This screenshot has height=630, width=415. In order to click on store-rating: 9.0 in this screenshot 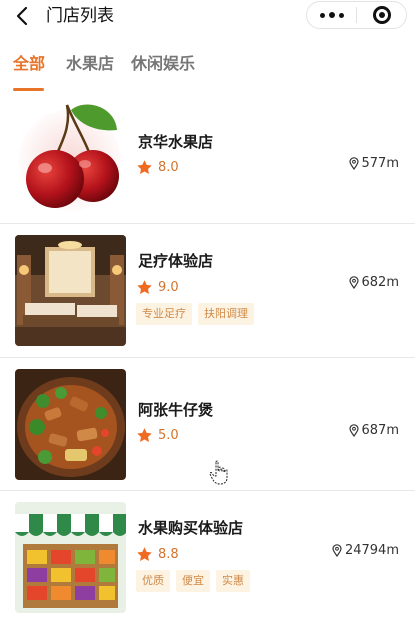, I will do `click(157, 287)`.